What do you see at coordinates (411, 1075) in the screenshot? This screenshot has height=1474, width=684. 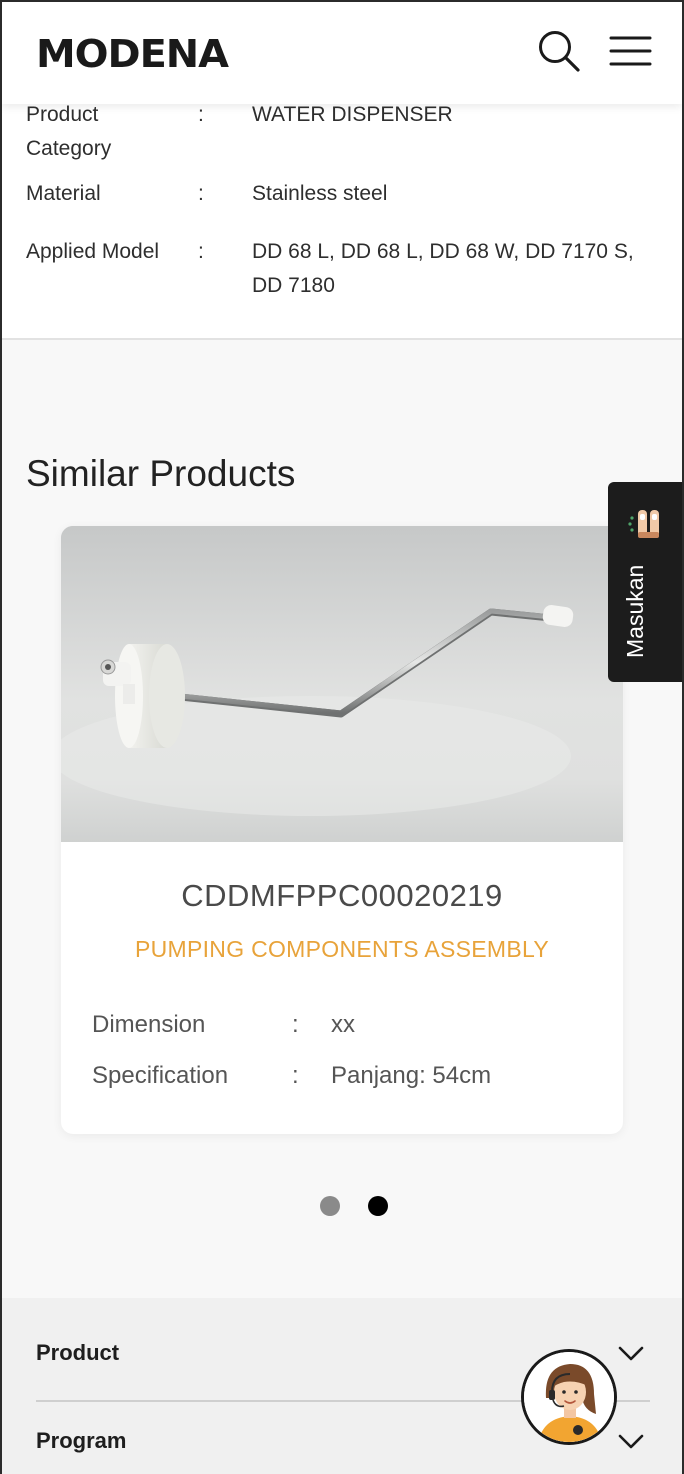 I see `card-spec-value: Panjang: 54cm` at bounding box center [411, 1075].